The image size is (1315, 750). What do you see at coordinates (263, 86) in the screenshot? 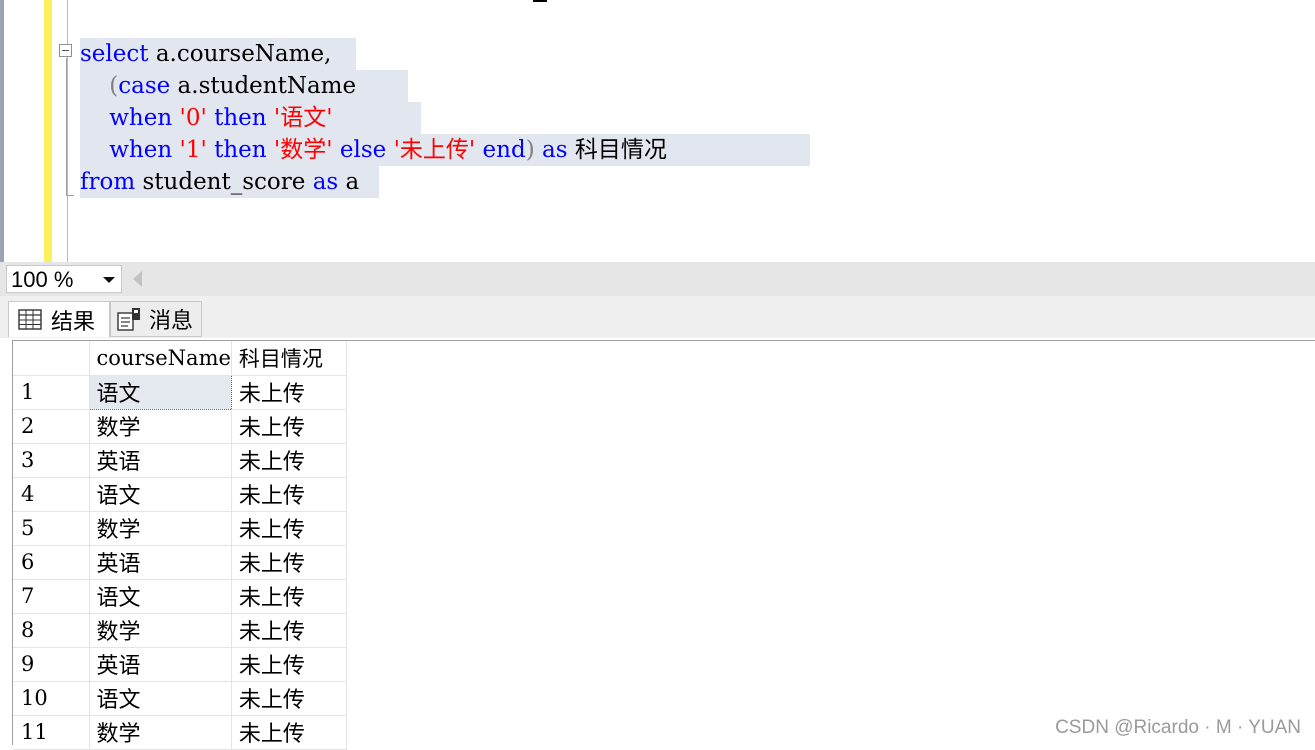
I see `code-text: a.studentName` at bounding box center [263, 86].